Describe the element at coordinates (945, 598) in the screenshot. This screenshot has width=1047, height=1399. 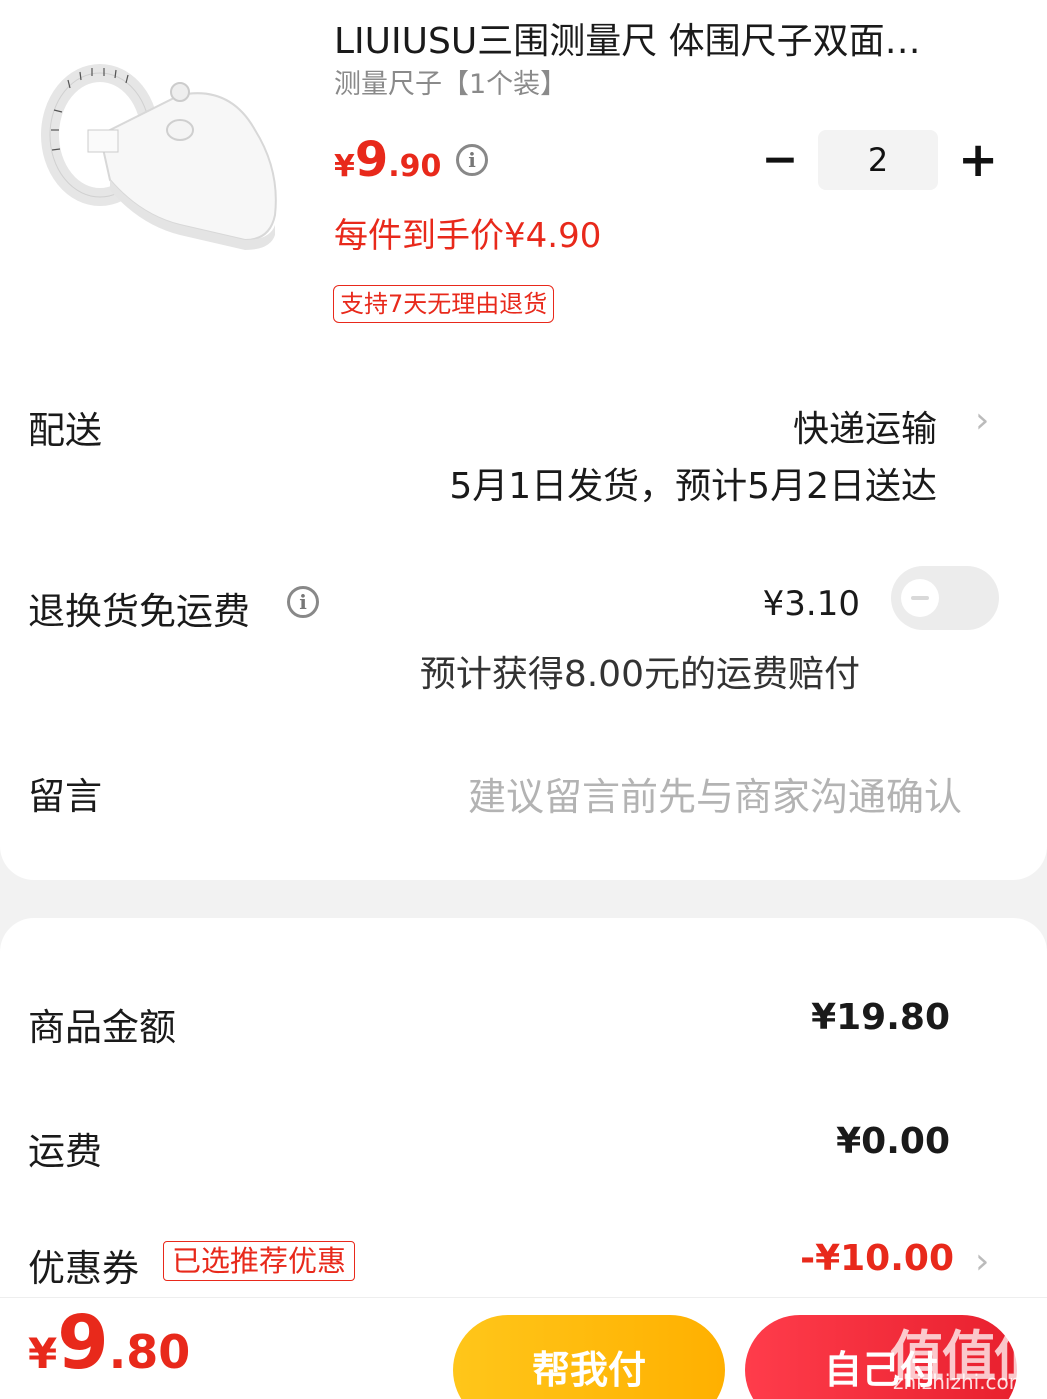
I see `return-insurance-toggle` at that location.